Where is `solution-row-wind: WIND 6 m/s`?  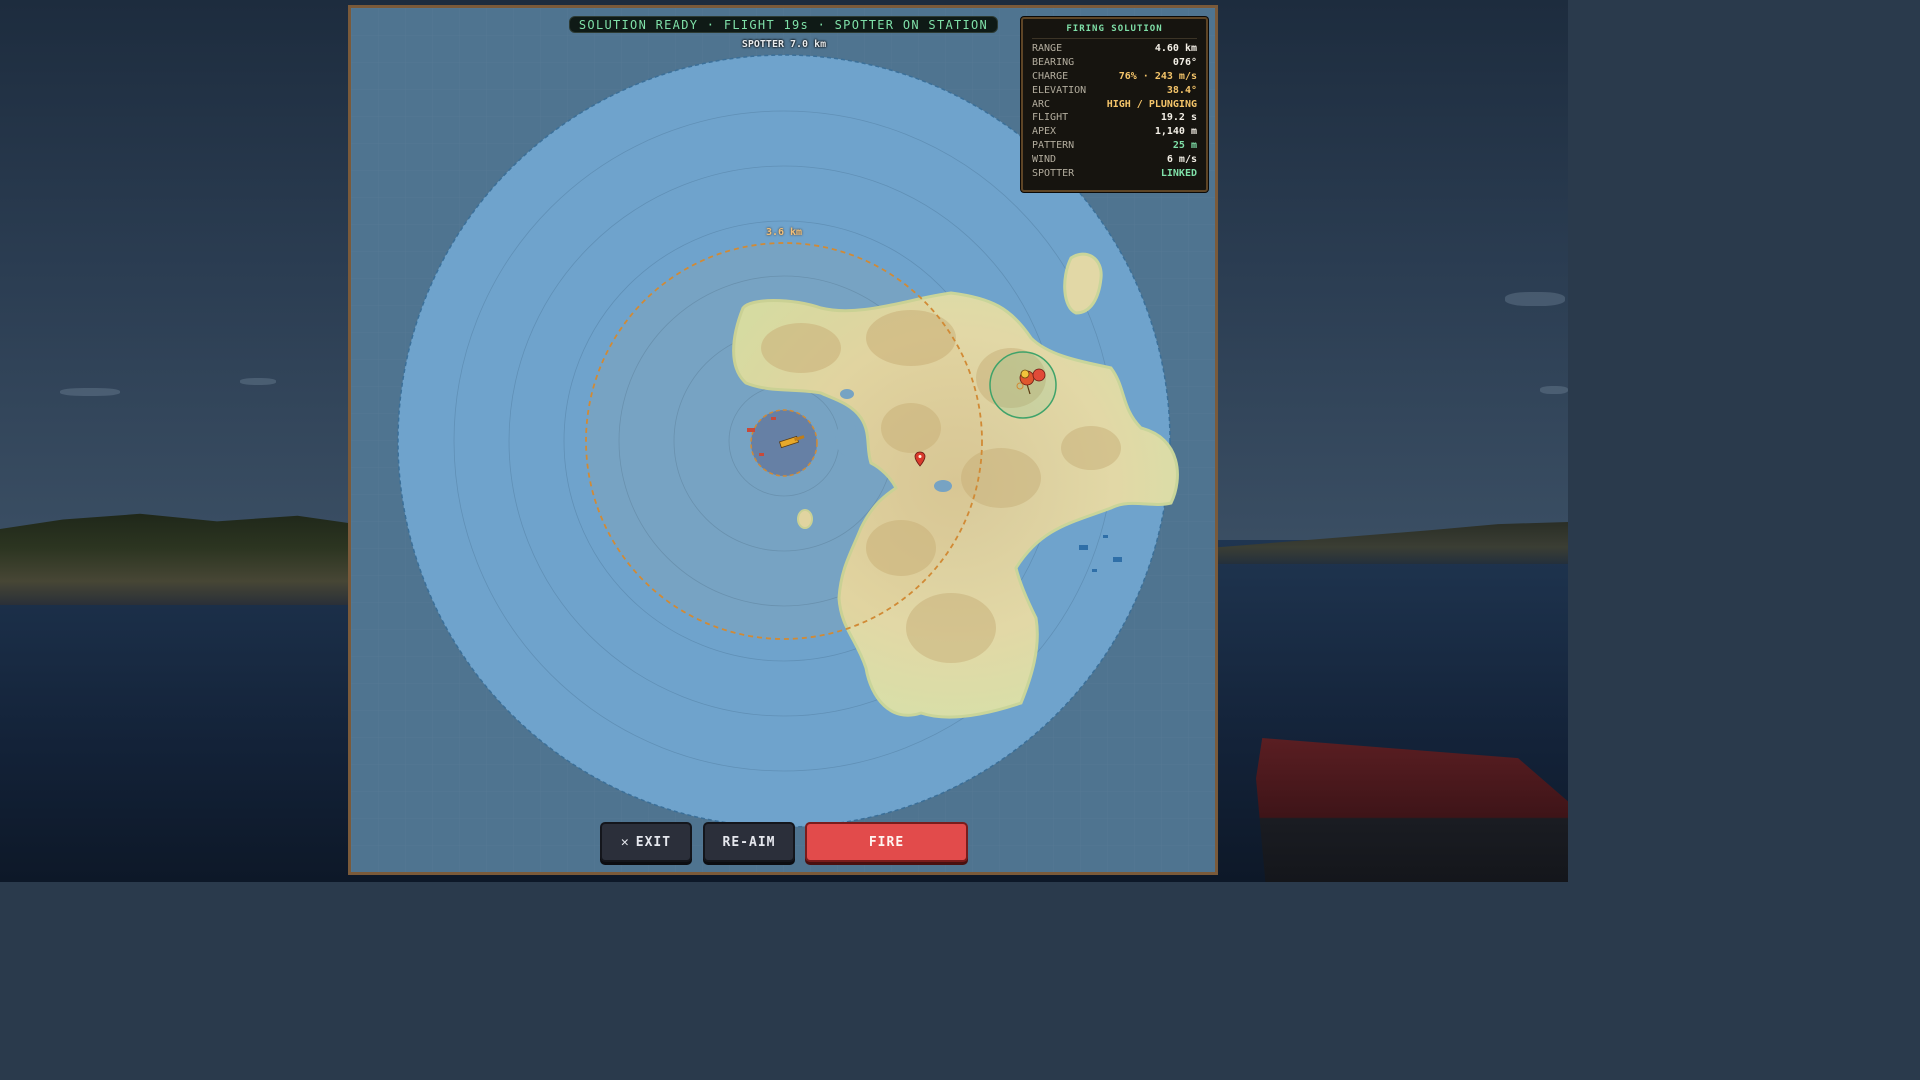
solution-row-wind: WIND 6 m/s is located at coordinates (1114, 160).